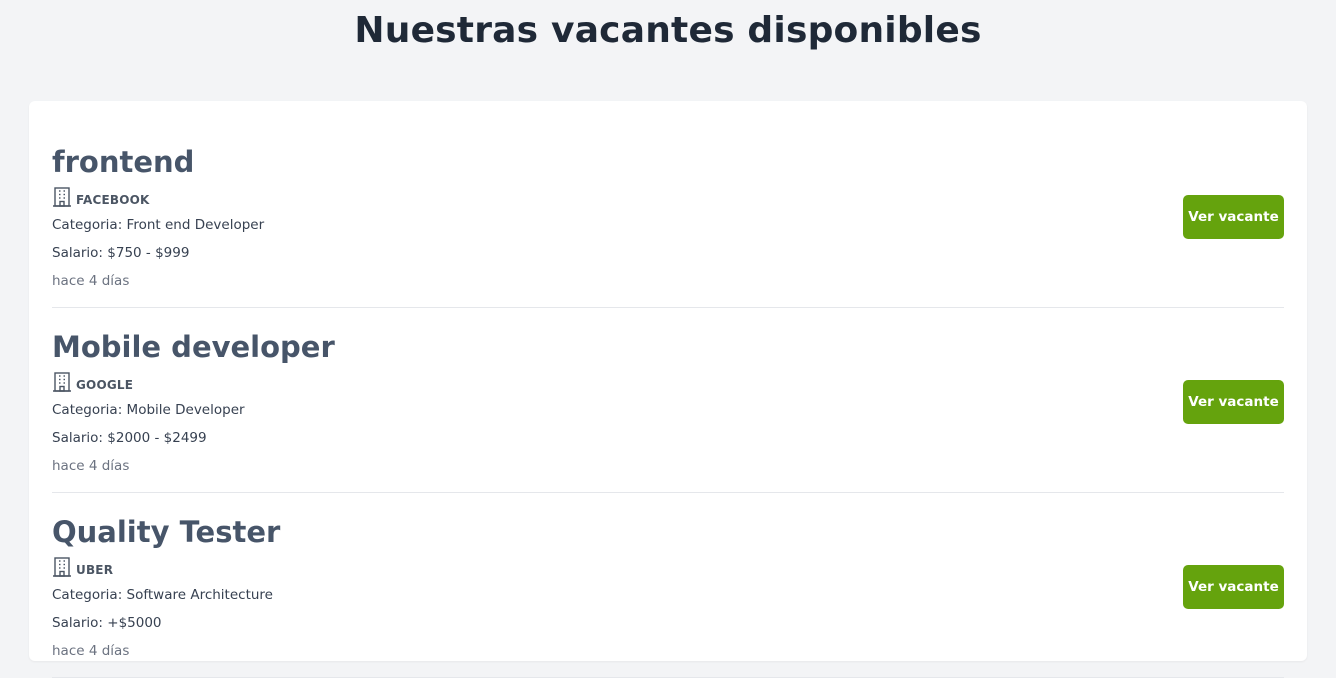 Image resolution: width=1336 pixels, height=678 pixels. Describe the element at coordinates (193, 347) in the screenshot. I see `vacancy-title: Mobile developer` at that location.